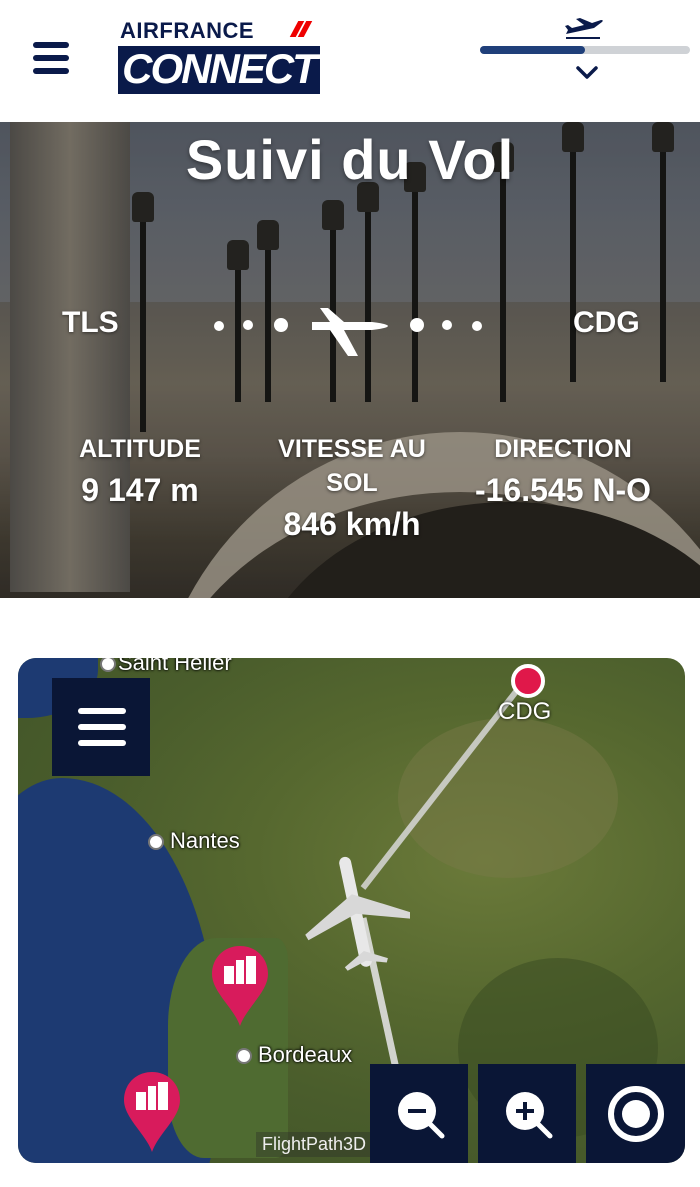 This screenshot has height=1187, width=700. I want to click on destination-marker, so click(528, 681).